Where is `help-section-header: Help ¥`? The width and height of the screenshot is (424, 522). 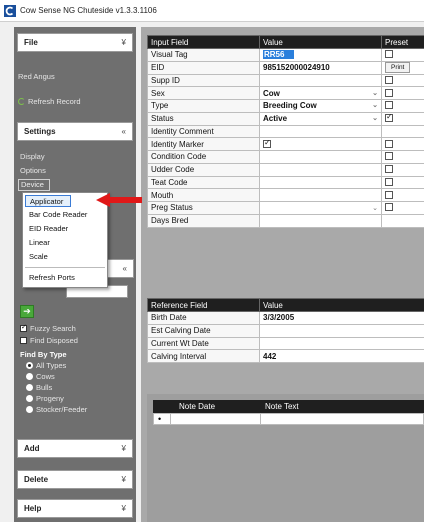 help-section-header: Help ¥ is located at coordinates (75, 508).